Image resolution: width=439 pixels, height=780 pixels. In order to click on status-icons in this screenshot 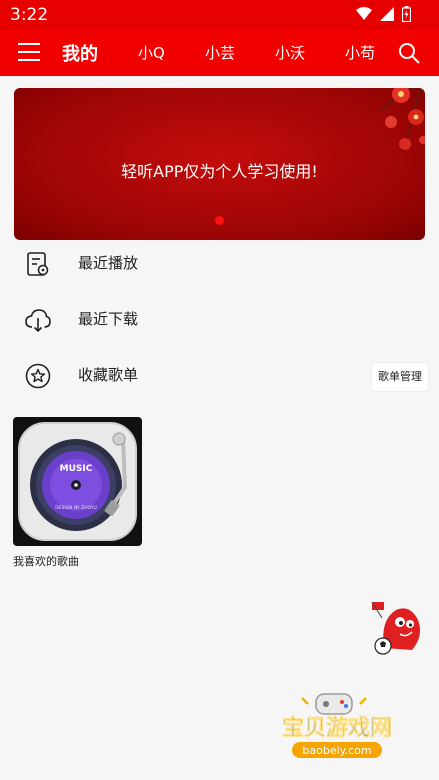, I will do `click(383, 14)`.